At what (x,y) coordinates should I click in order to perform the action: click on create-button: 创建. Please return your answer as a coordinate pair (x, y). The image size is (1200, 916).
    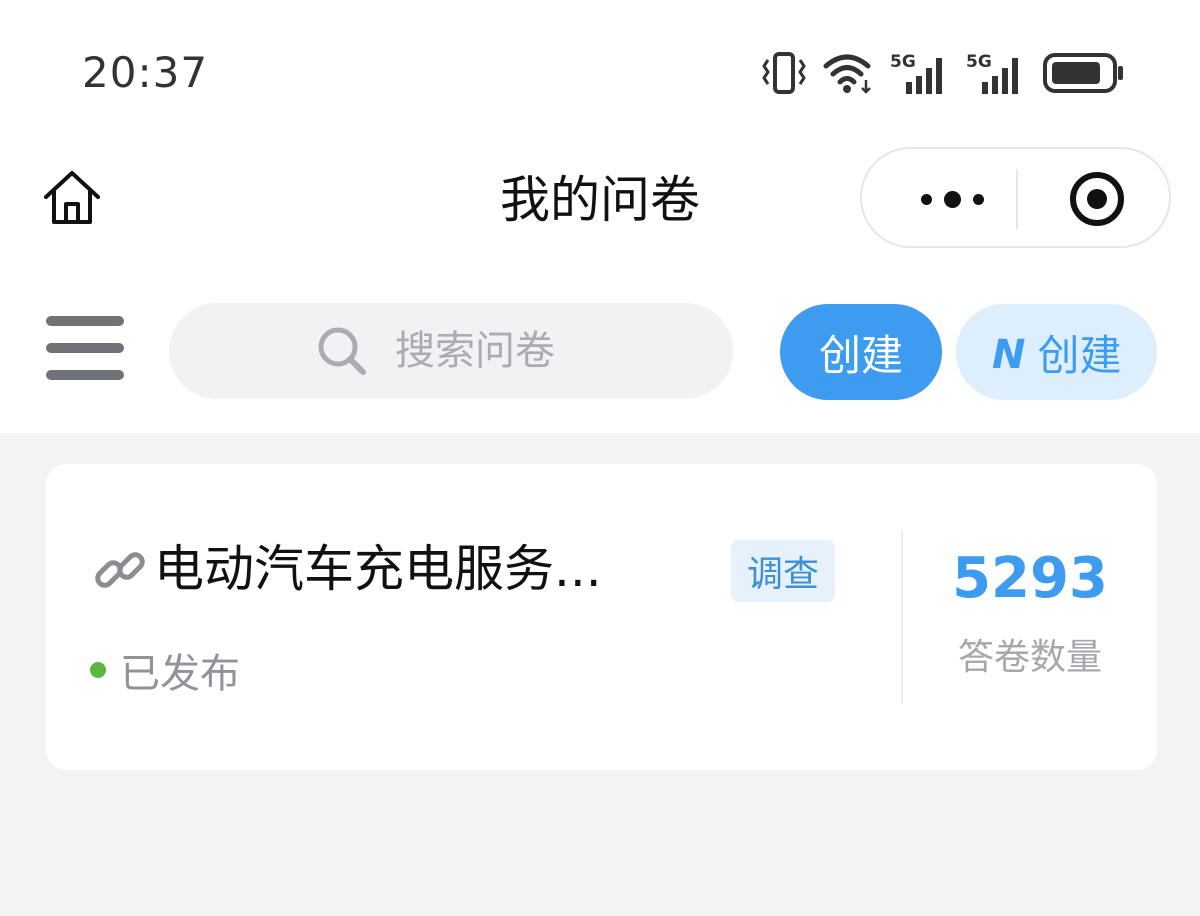
    Looking at the image, I should click on (861, 352).